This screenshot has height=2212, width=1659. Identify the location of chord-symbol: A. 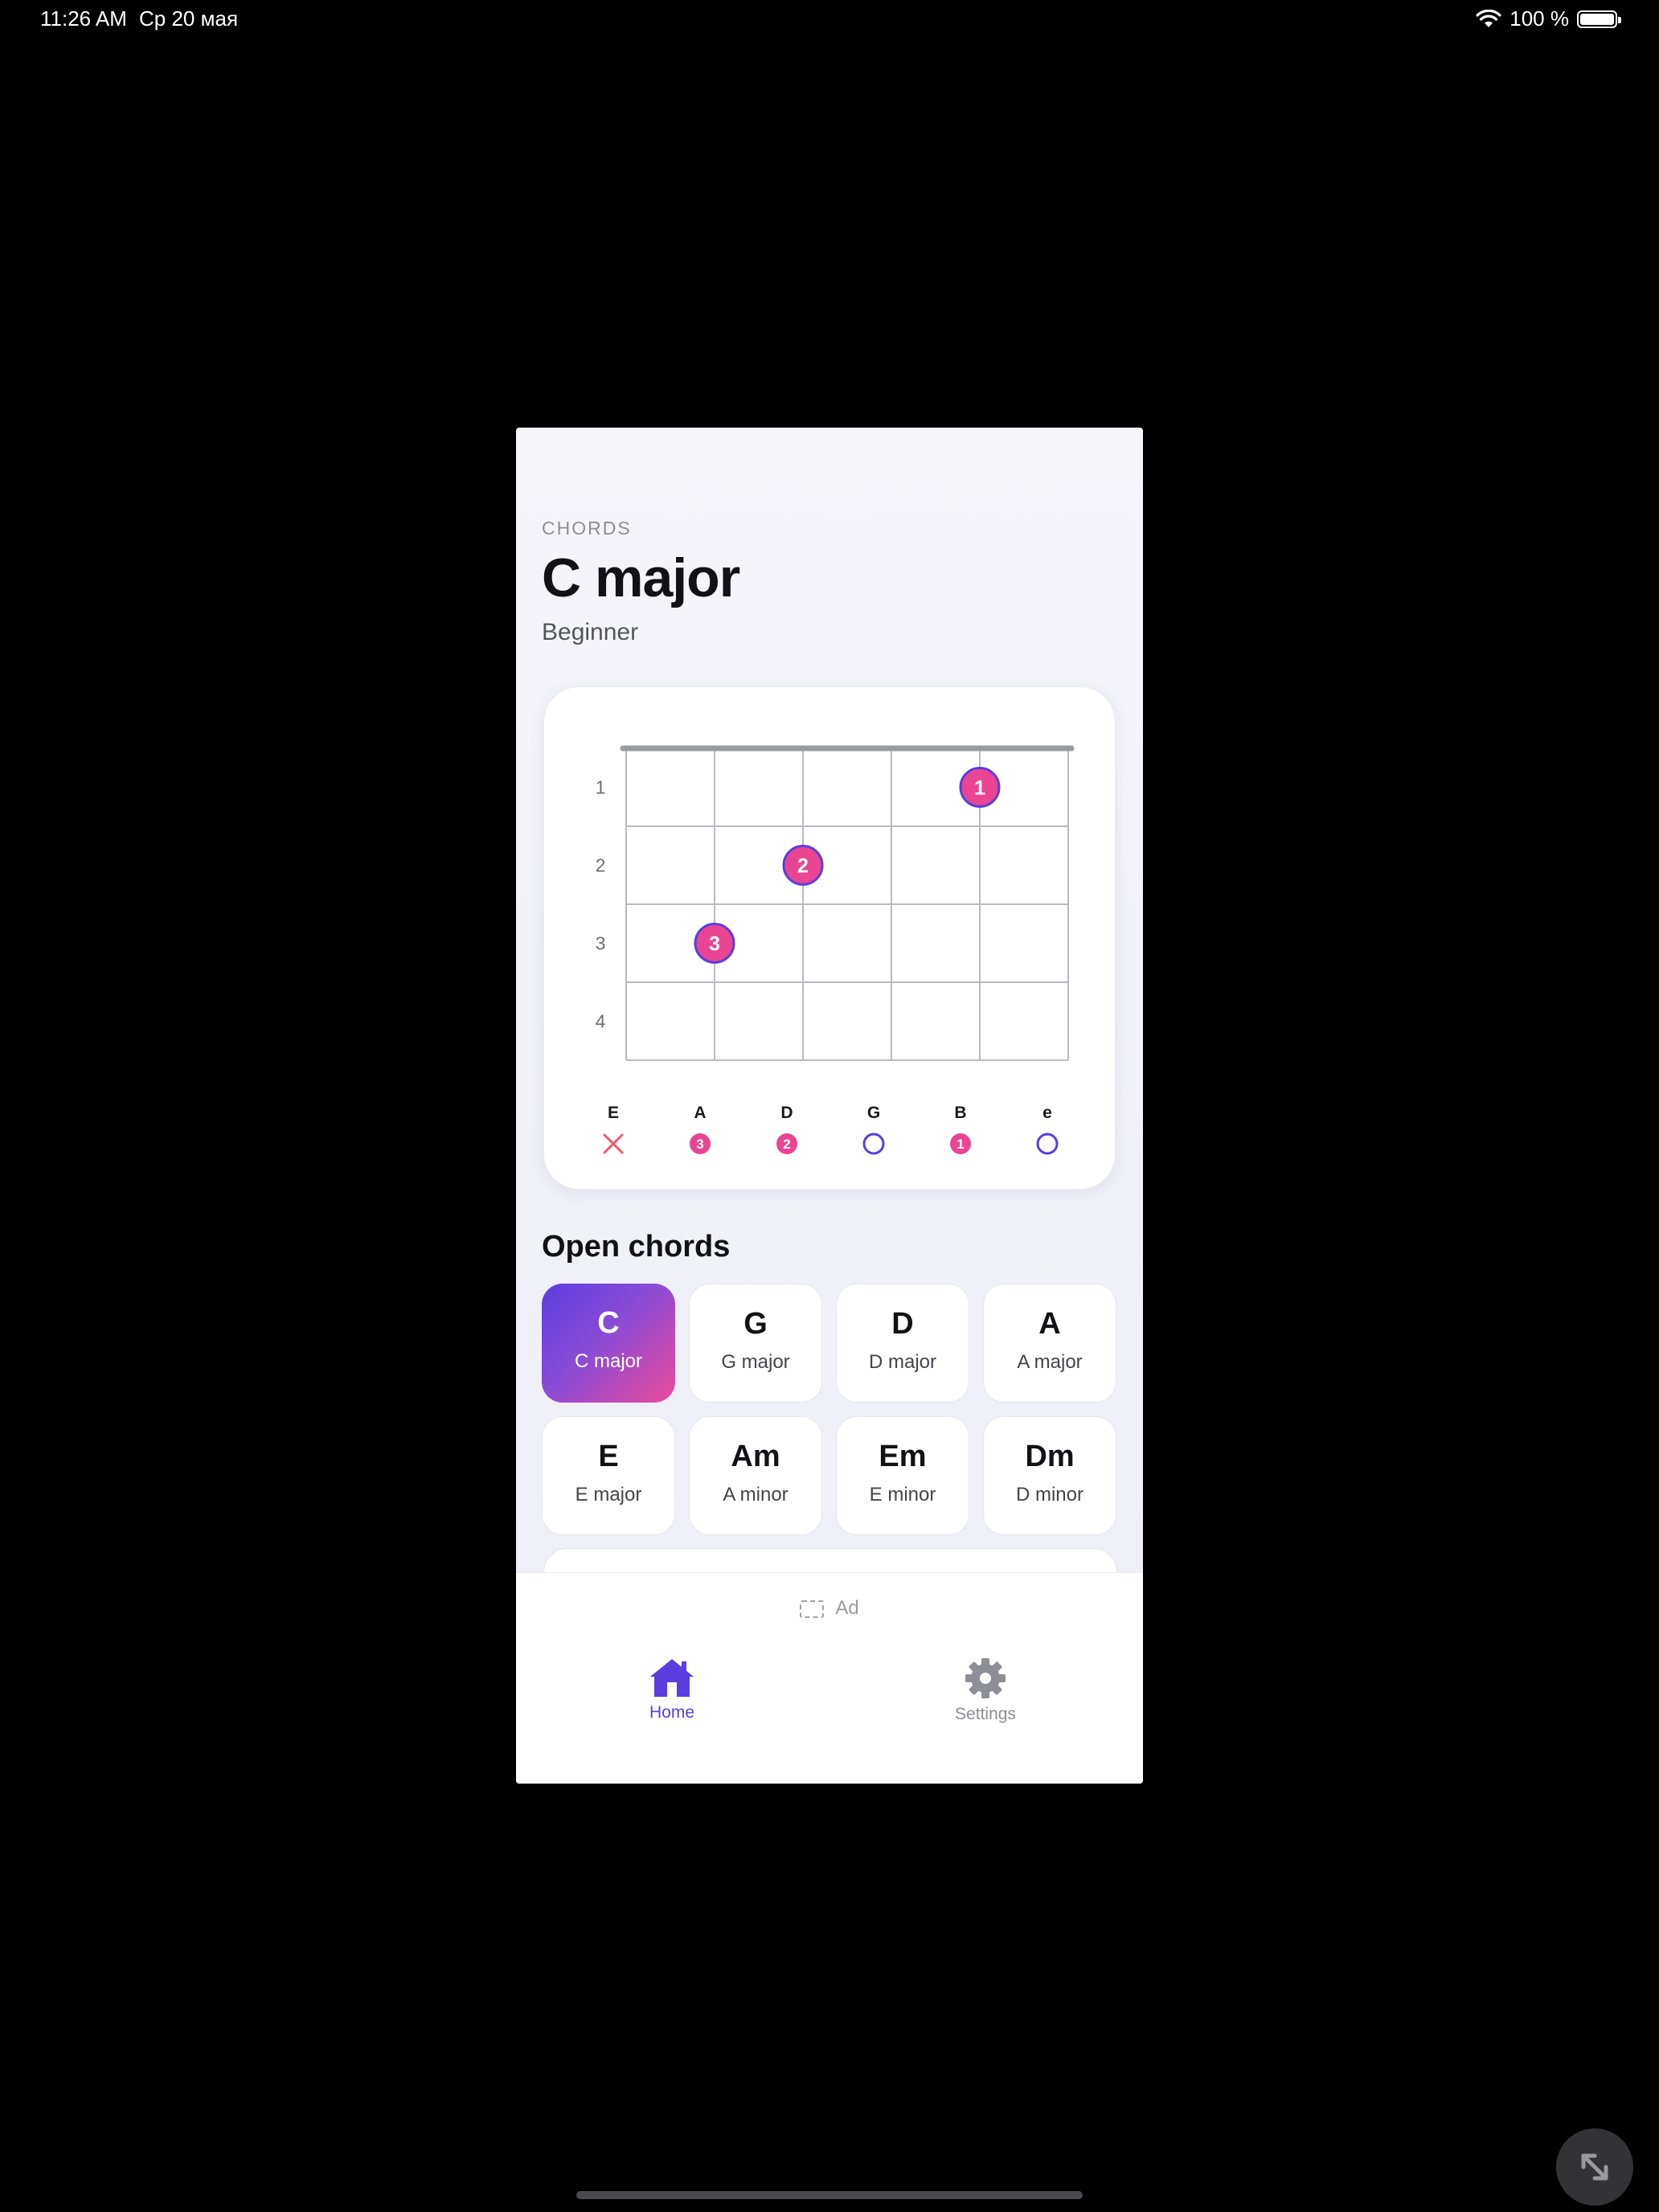
(1049, 1324).